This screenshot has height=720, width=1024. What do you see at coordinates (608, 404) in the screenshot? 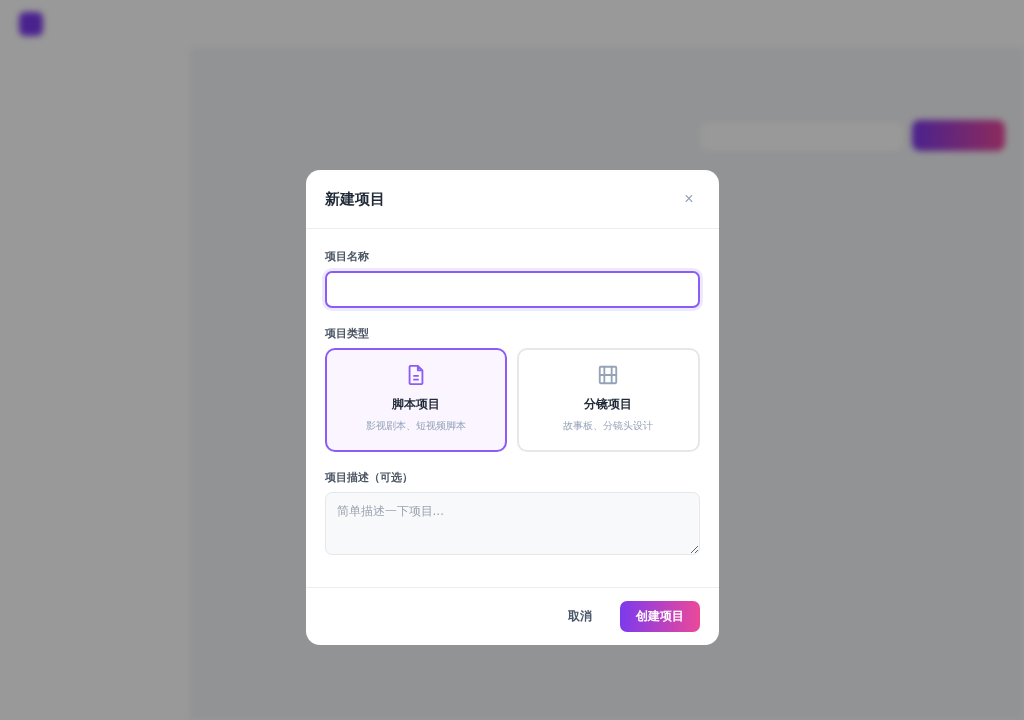
I see `option-title: 分镜项目` at bounding box center [608, 404].